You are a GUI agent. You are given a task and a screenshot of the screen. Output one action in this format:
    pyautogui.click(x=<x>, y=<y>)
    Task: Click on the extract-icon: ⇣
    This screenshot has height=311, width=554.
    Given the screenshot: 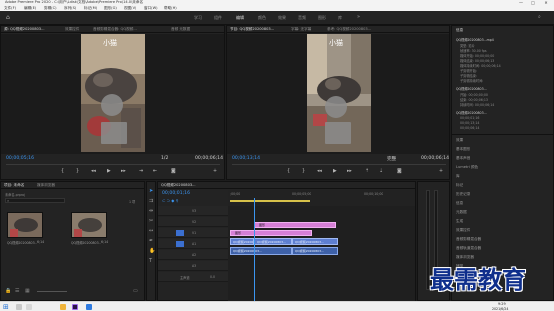 What is the action you would take?
    pyautogui.click(x=381, y=171)
    